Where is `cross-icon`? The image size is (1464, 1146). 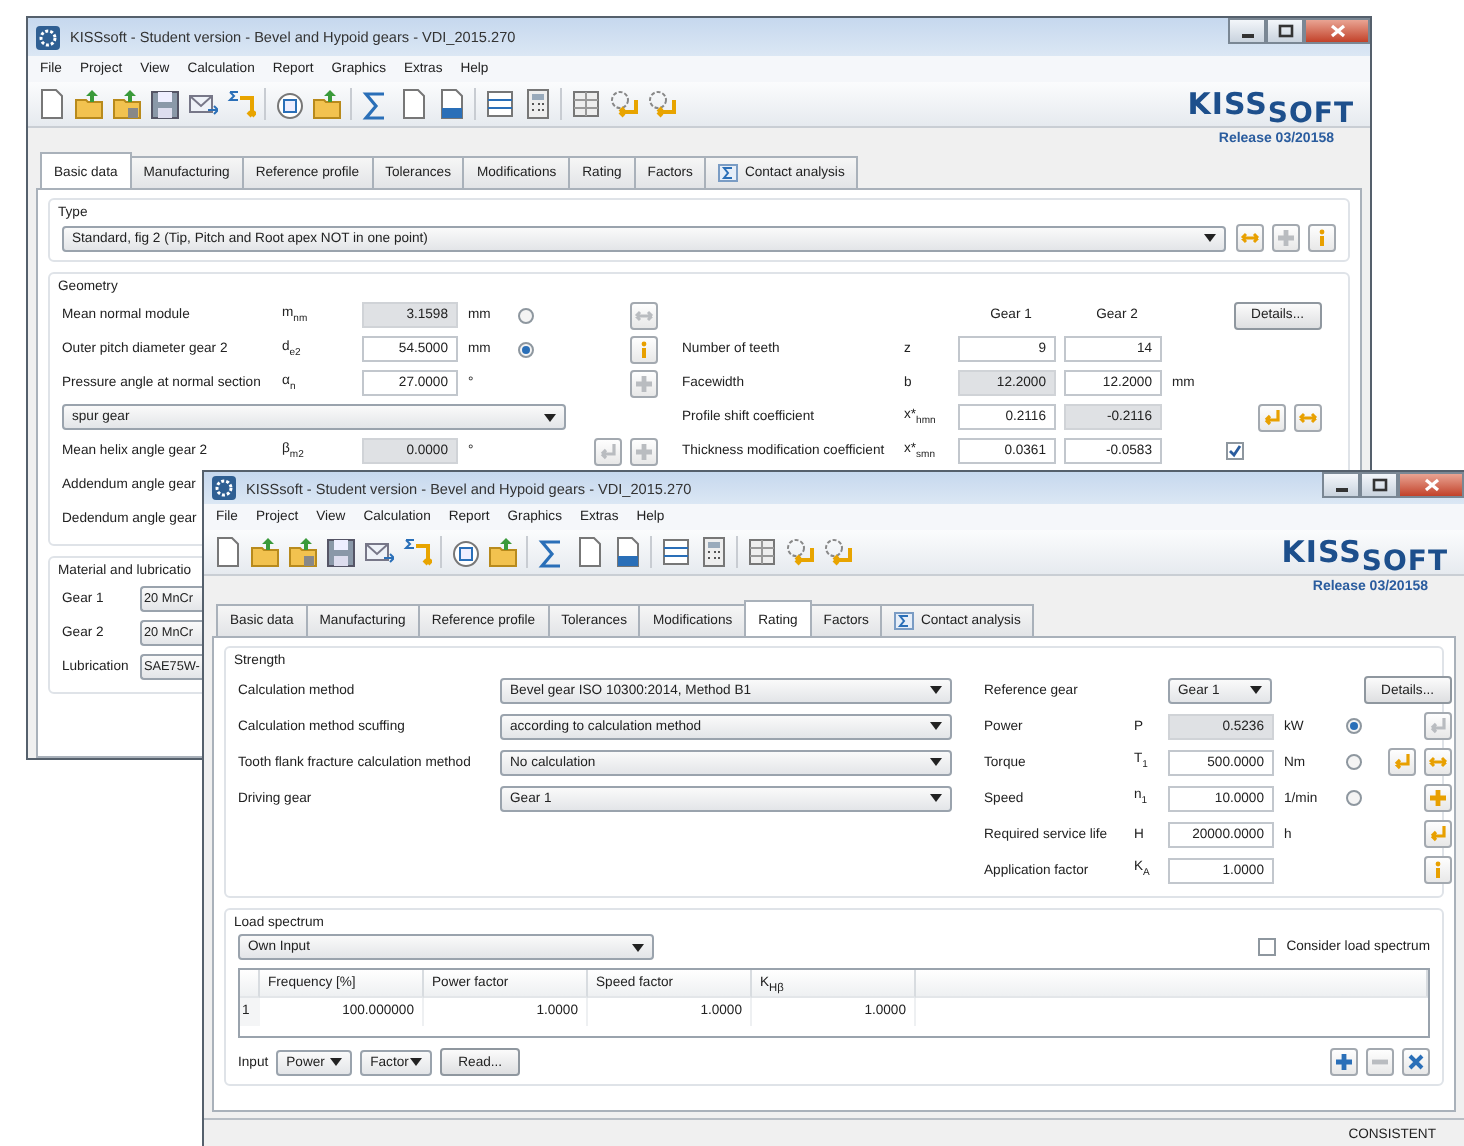 cross-icon is located at coordinates (1416, 1062).